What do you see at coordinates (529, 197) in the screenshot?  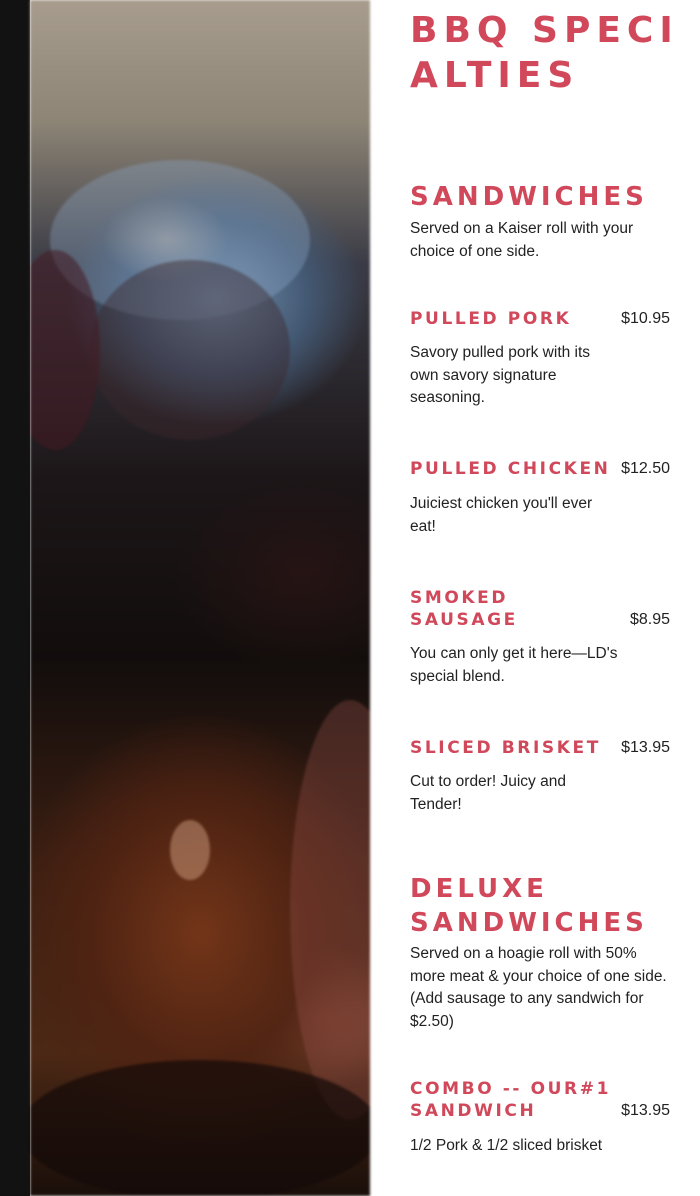 I see `section-title-sandwiches: SANDWICHES` at bounding box center [529, 197].